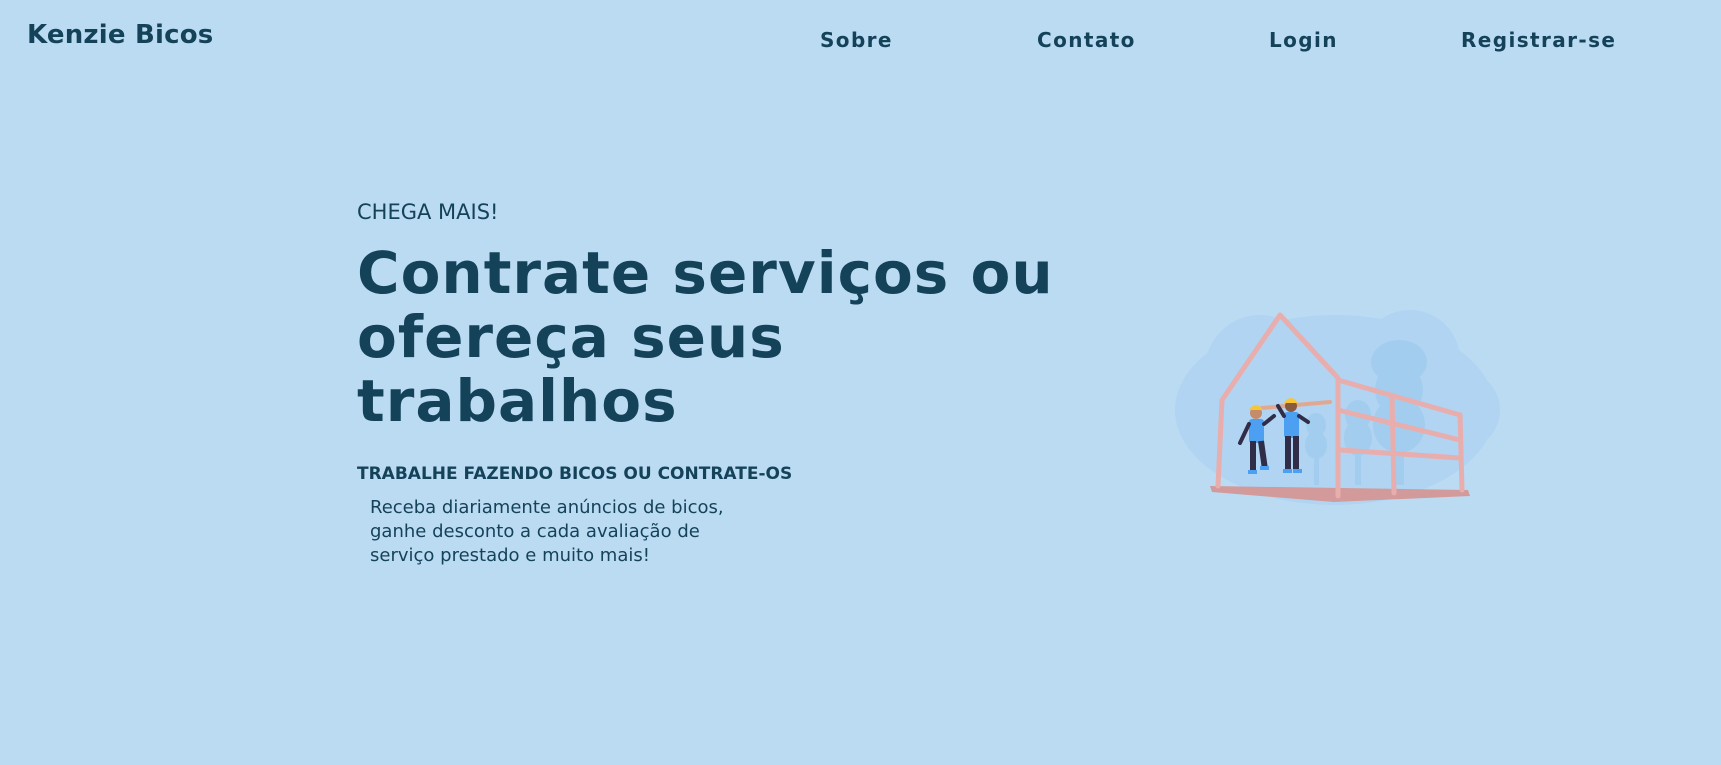 The height and width of the screenshot is (765, 1721). I want to click on nav-link-contato: Contato, so click(1086, 40).